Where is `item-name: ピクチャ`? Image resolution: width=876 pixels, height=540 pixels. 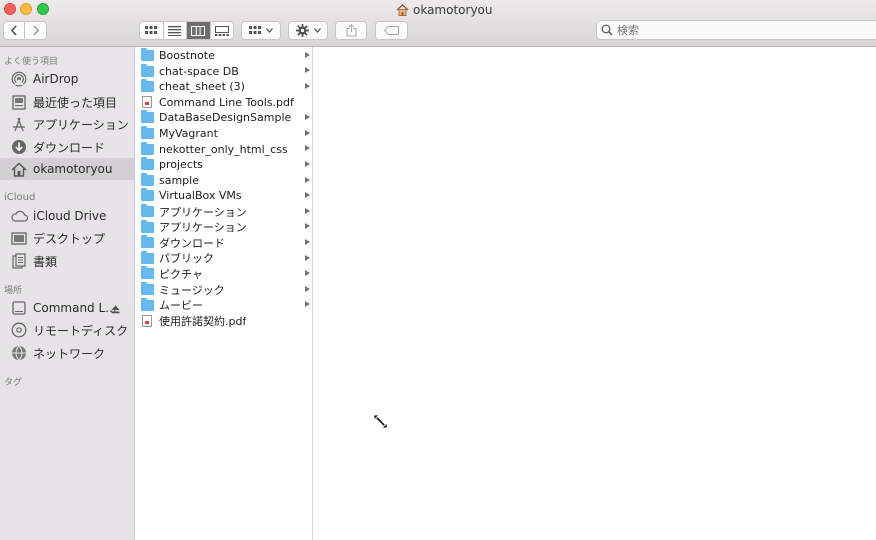 item-name: ピクチャ is located at coordinates (181, 274).